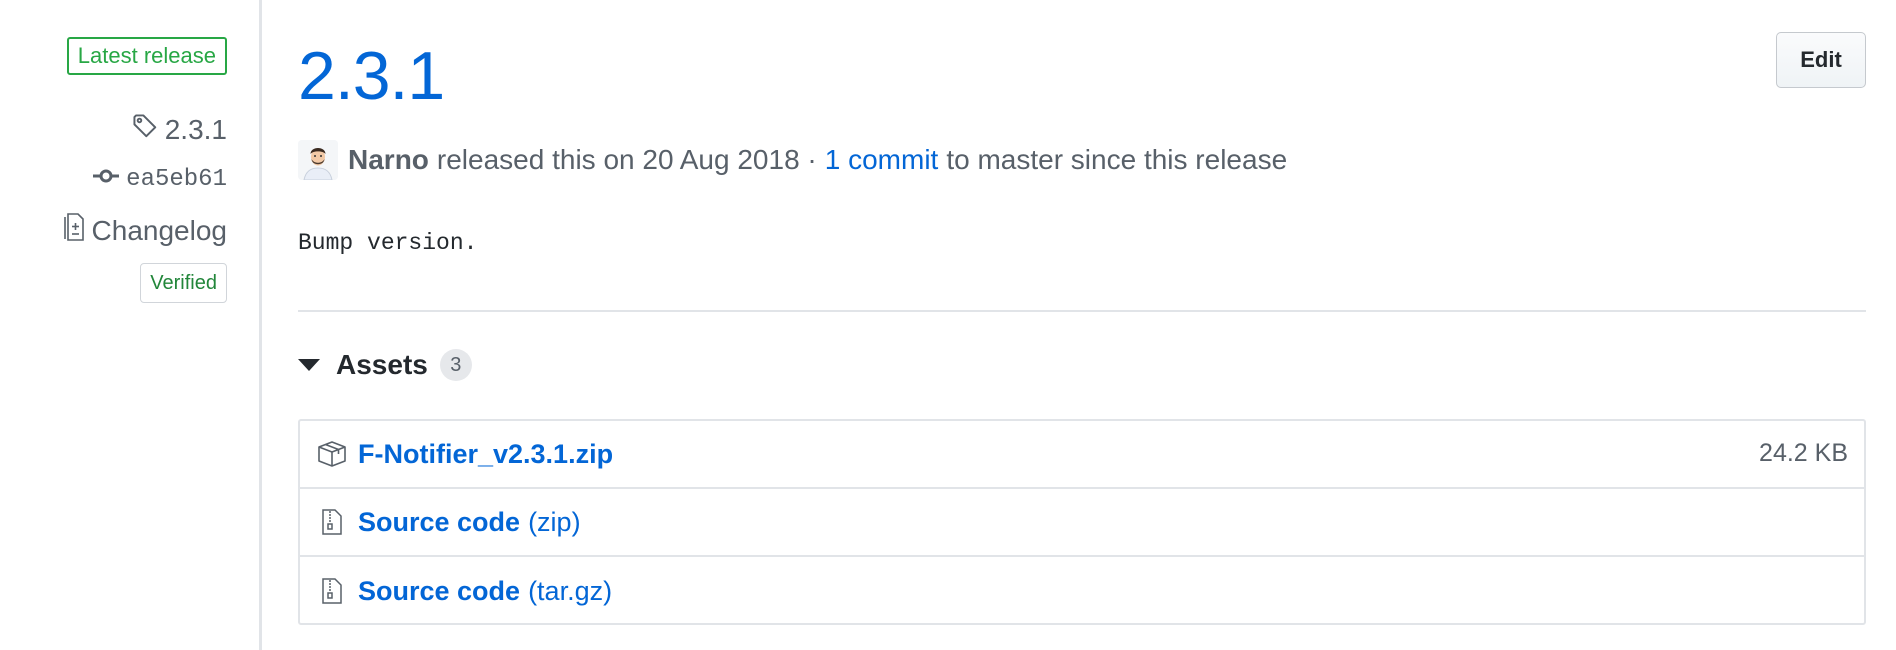 Image resolution: width=1896 pixels, height=650 pixels. I want to click on tag-link: 2.3.1, so click(179, 129).